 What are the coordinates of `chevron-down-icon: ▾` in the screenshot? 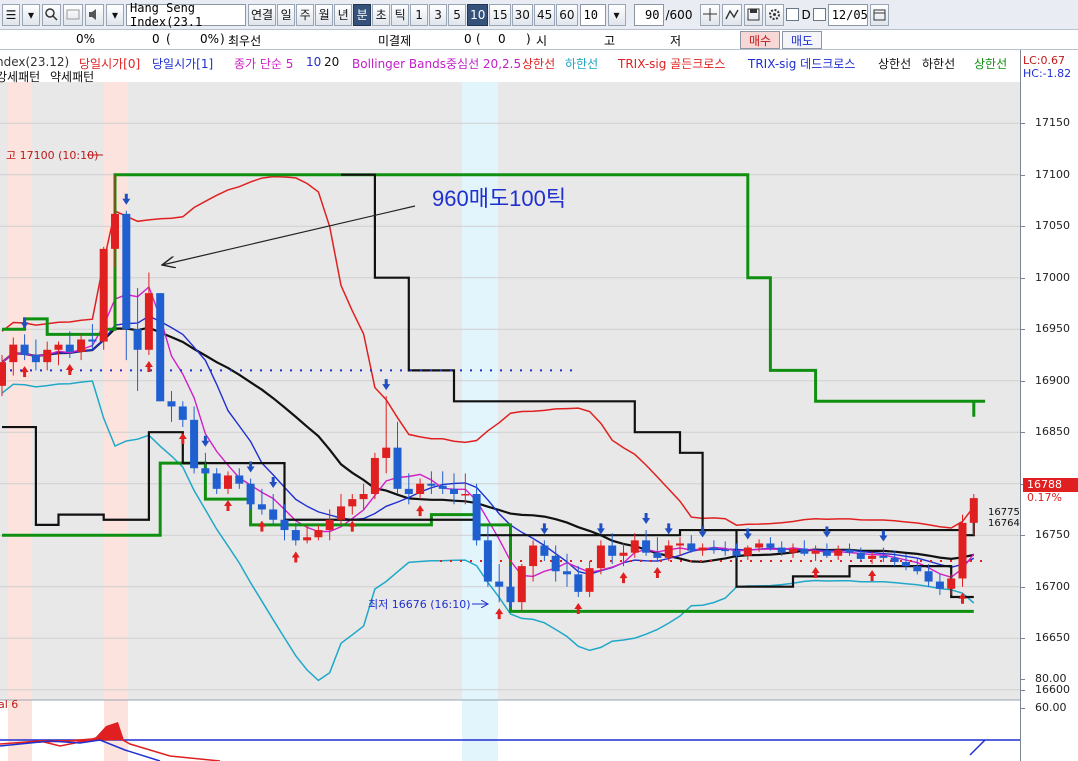 It's located at (115, 14).